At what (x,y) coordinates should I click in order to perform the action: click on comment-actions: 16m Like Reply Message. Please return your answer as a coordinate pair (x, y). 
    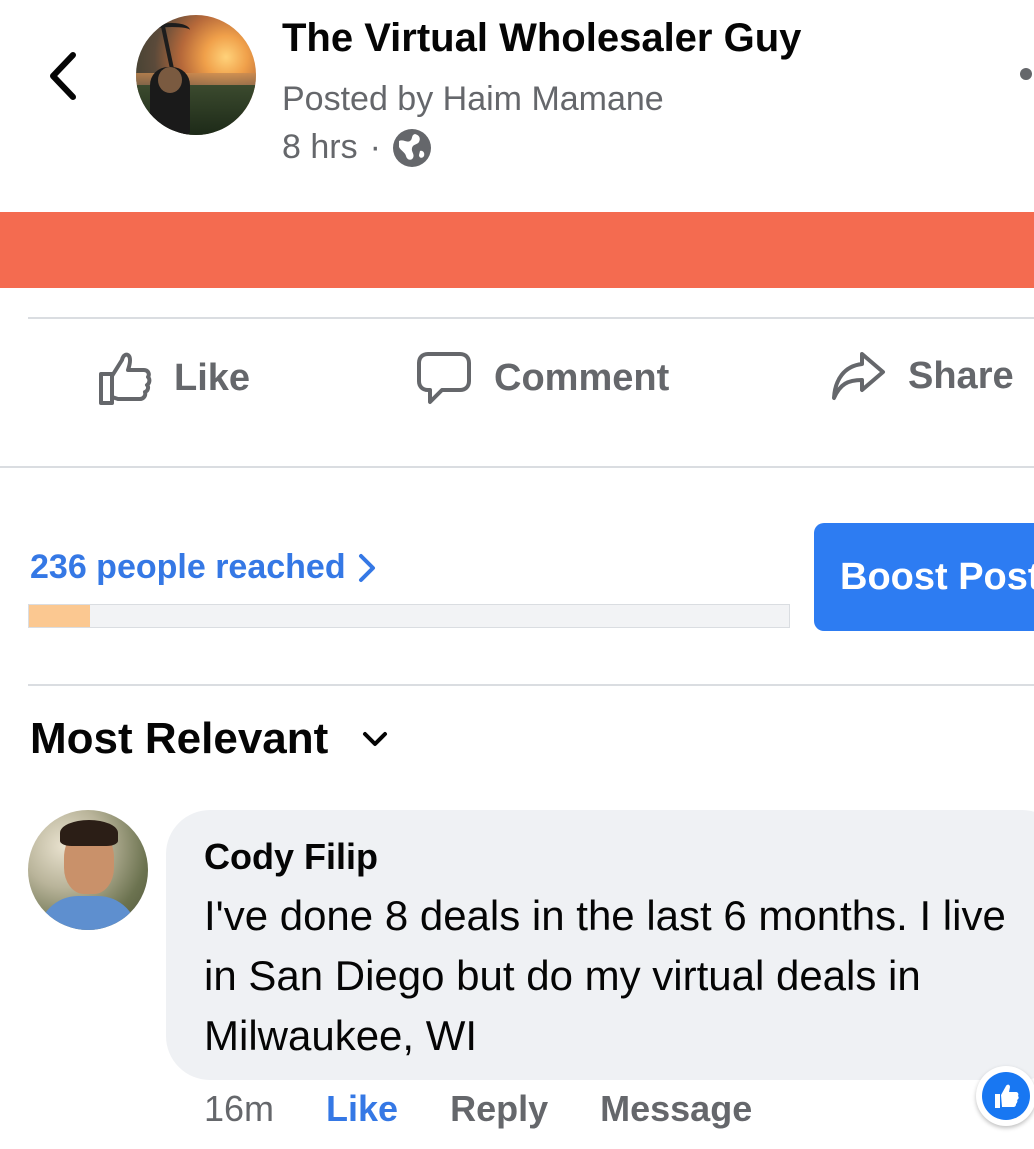
    Looking at the image, I should click on (478, 1109).